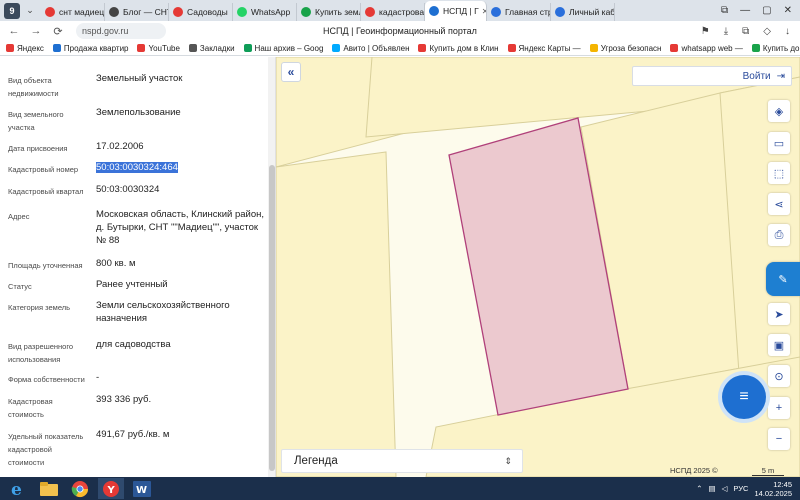  I want to click on property-value-text: 491,67 руб./кв. м, so click(133, 434).